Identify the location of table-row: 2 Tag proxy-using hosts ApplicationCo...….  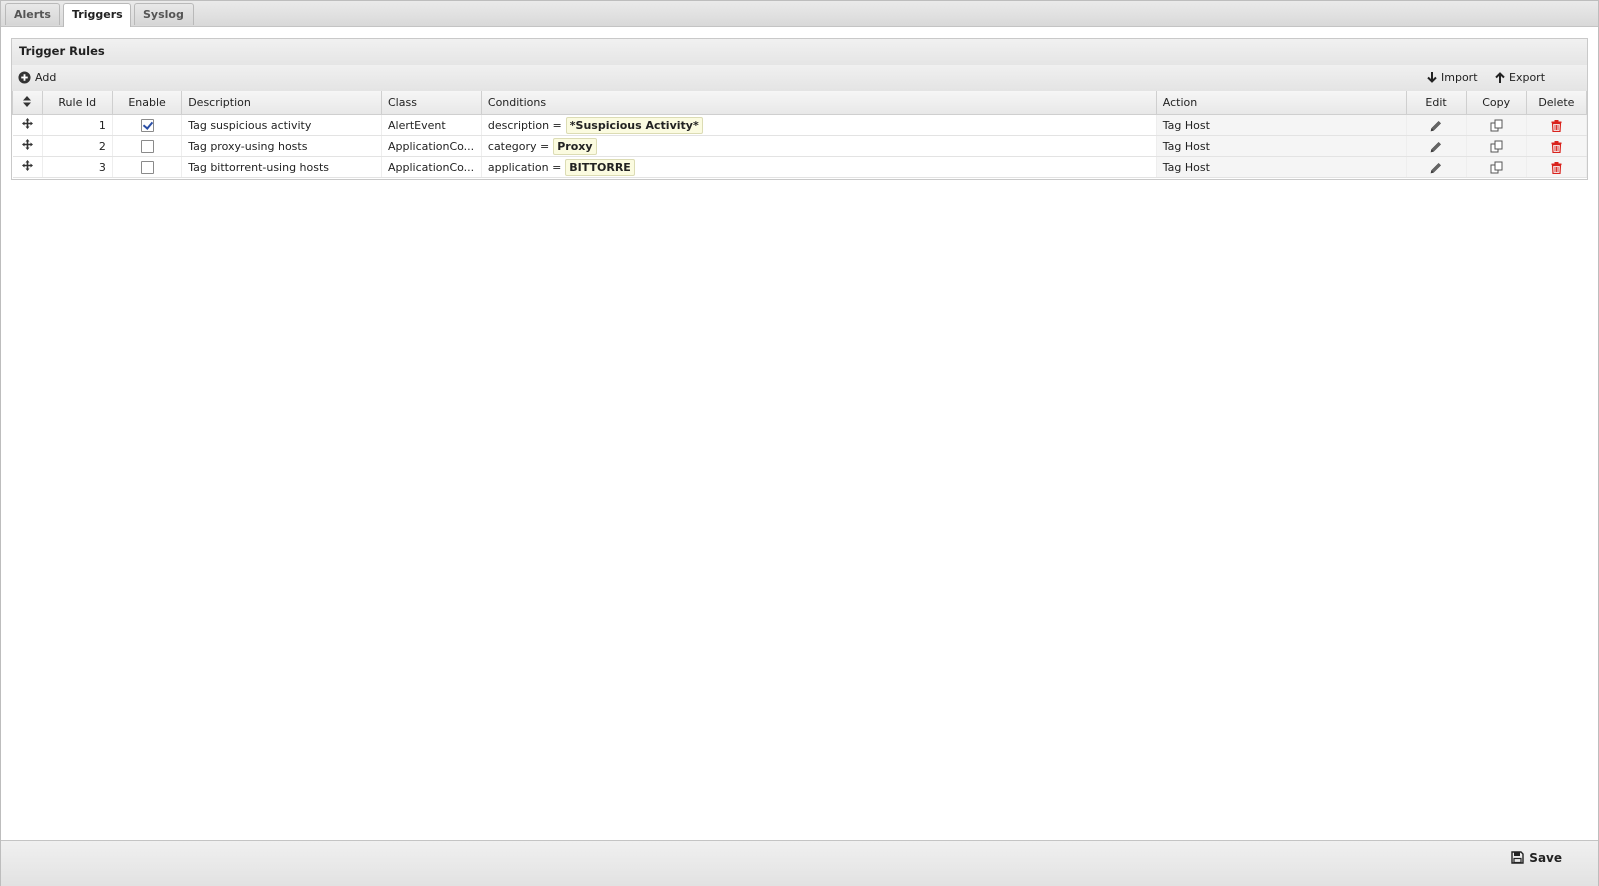
(800, 146).